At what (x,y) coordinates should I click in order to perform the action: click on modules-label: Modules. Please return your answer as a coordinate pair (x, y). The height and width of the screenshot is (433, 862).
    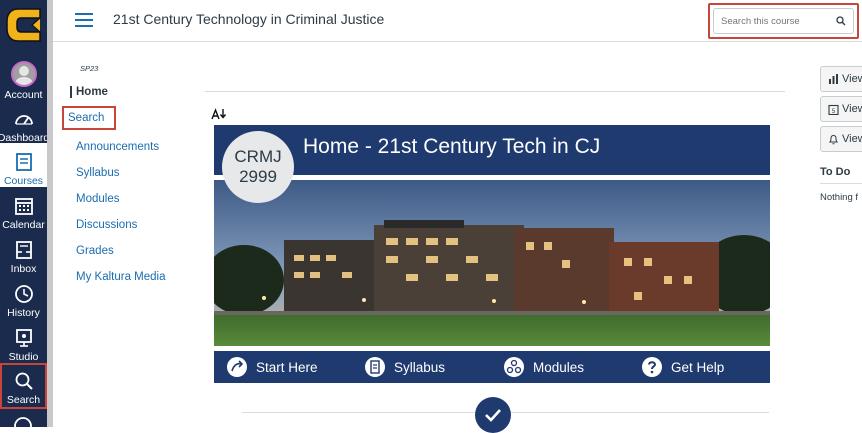
    Looking at the image, I should click on (559, 367).